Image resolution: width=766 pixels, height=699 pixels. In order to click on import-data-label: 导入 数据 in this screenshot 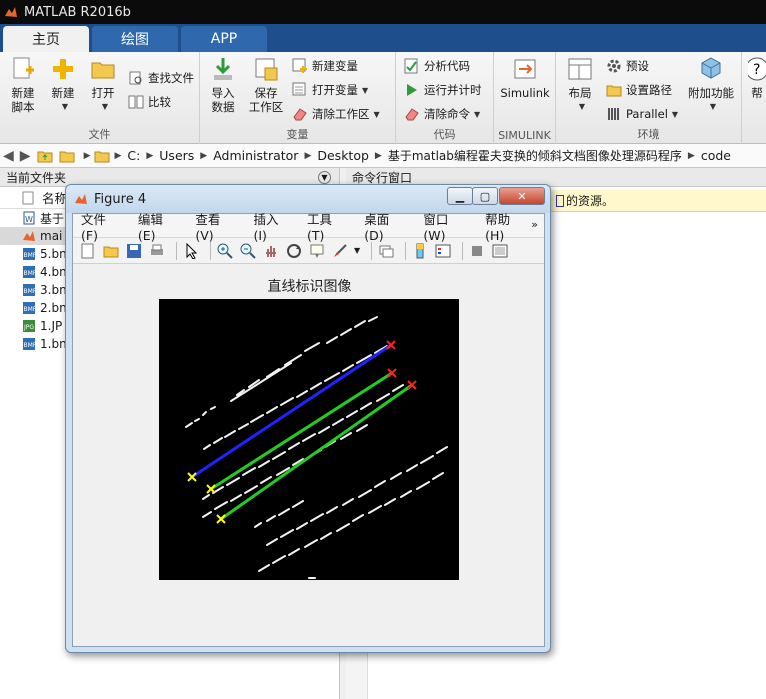, I will do `click(223, 100)`.